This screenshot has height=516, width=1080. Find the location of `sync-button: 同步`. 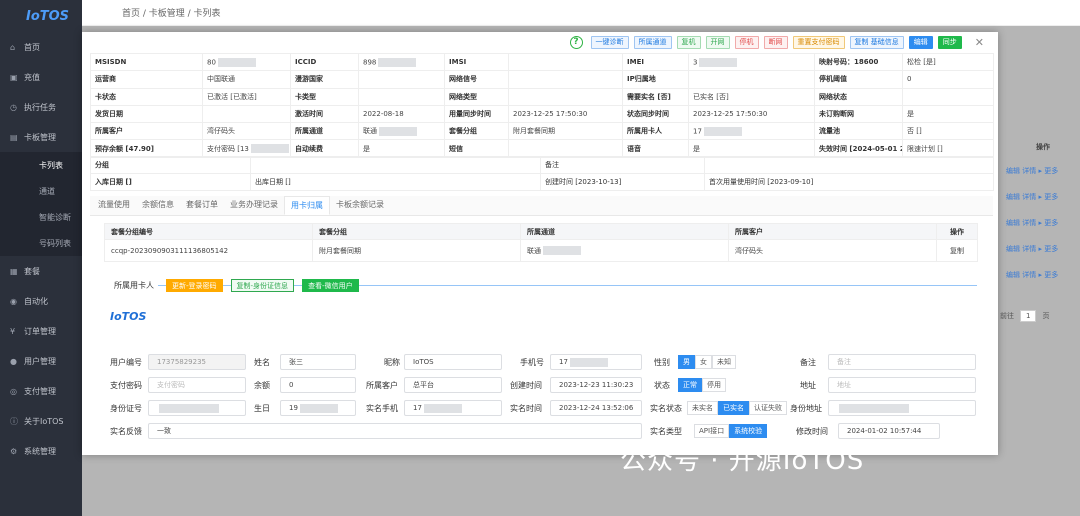

sync-button: 同步 is located at coordinates (949, 42).